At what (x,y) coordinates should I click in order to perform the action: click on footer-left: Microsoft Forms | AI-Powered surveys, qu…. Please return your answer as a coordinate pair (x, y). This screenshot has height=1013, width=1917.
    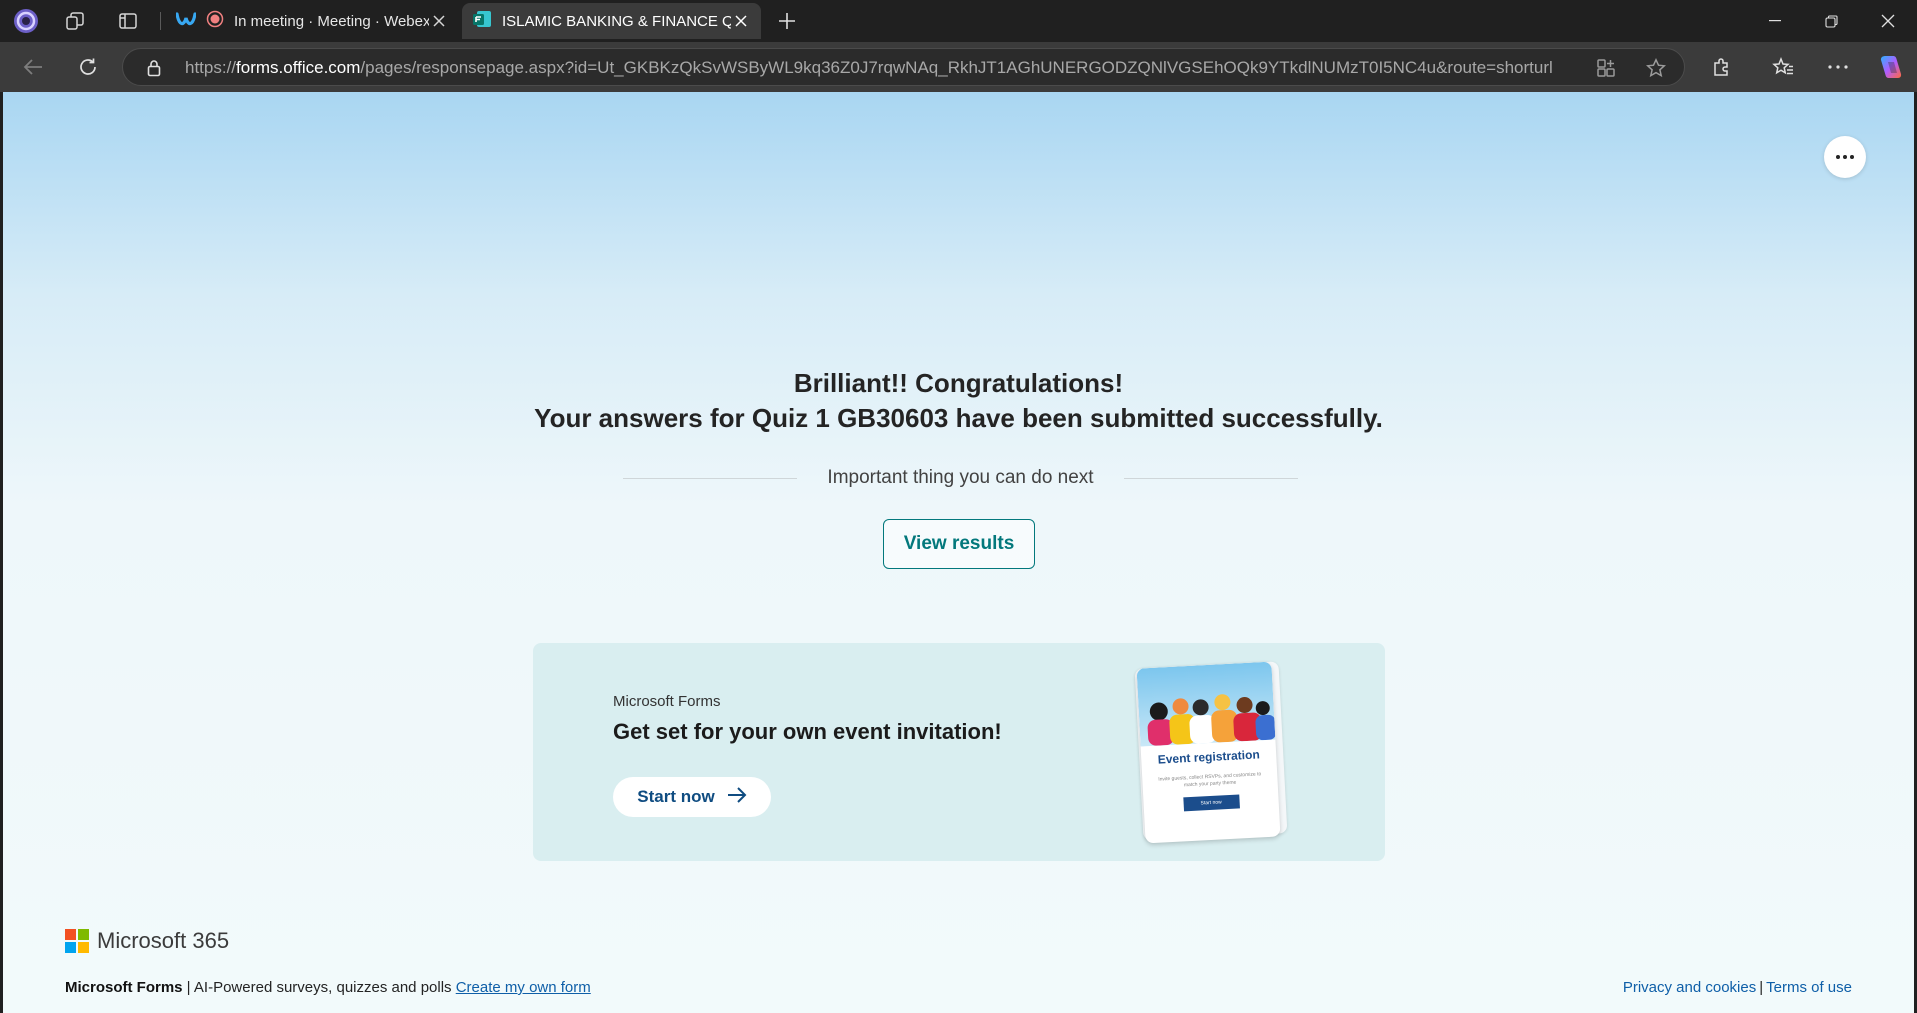
    Looking at the image, I should click on (328, 987).